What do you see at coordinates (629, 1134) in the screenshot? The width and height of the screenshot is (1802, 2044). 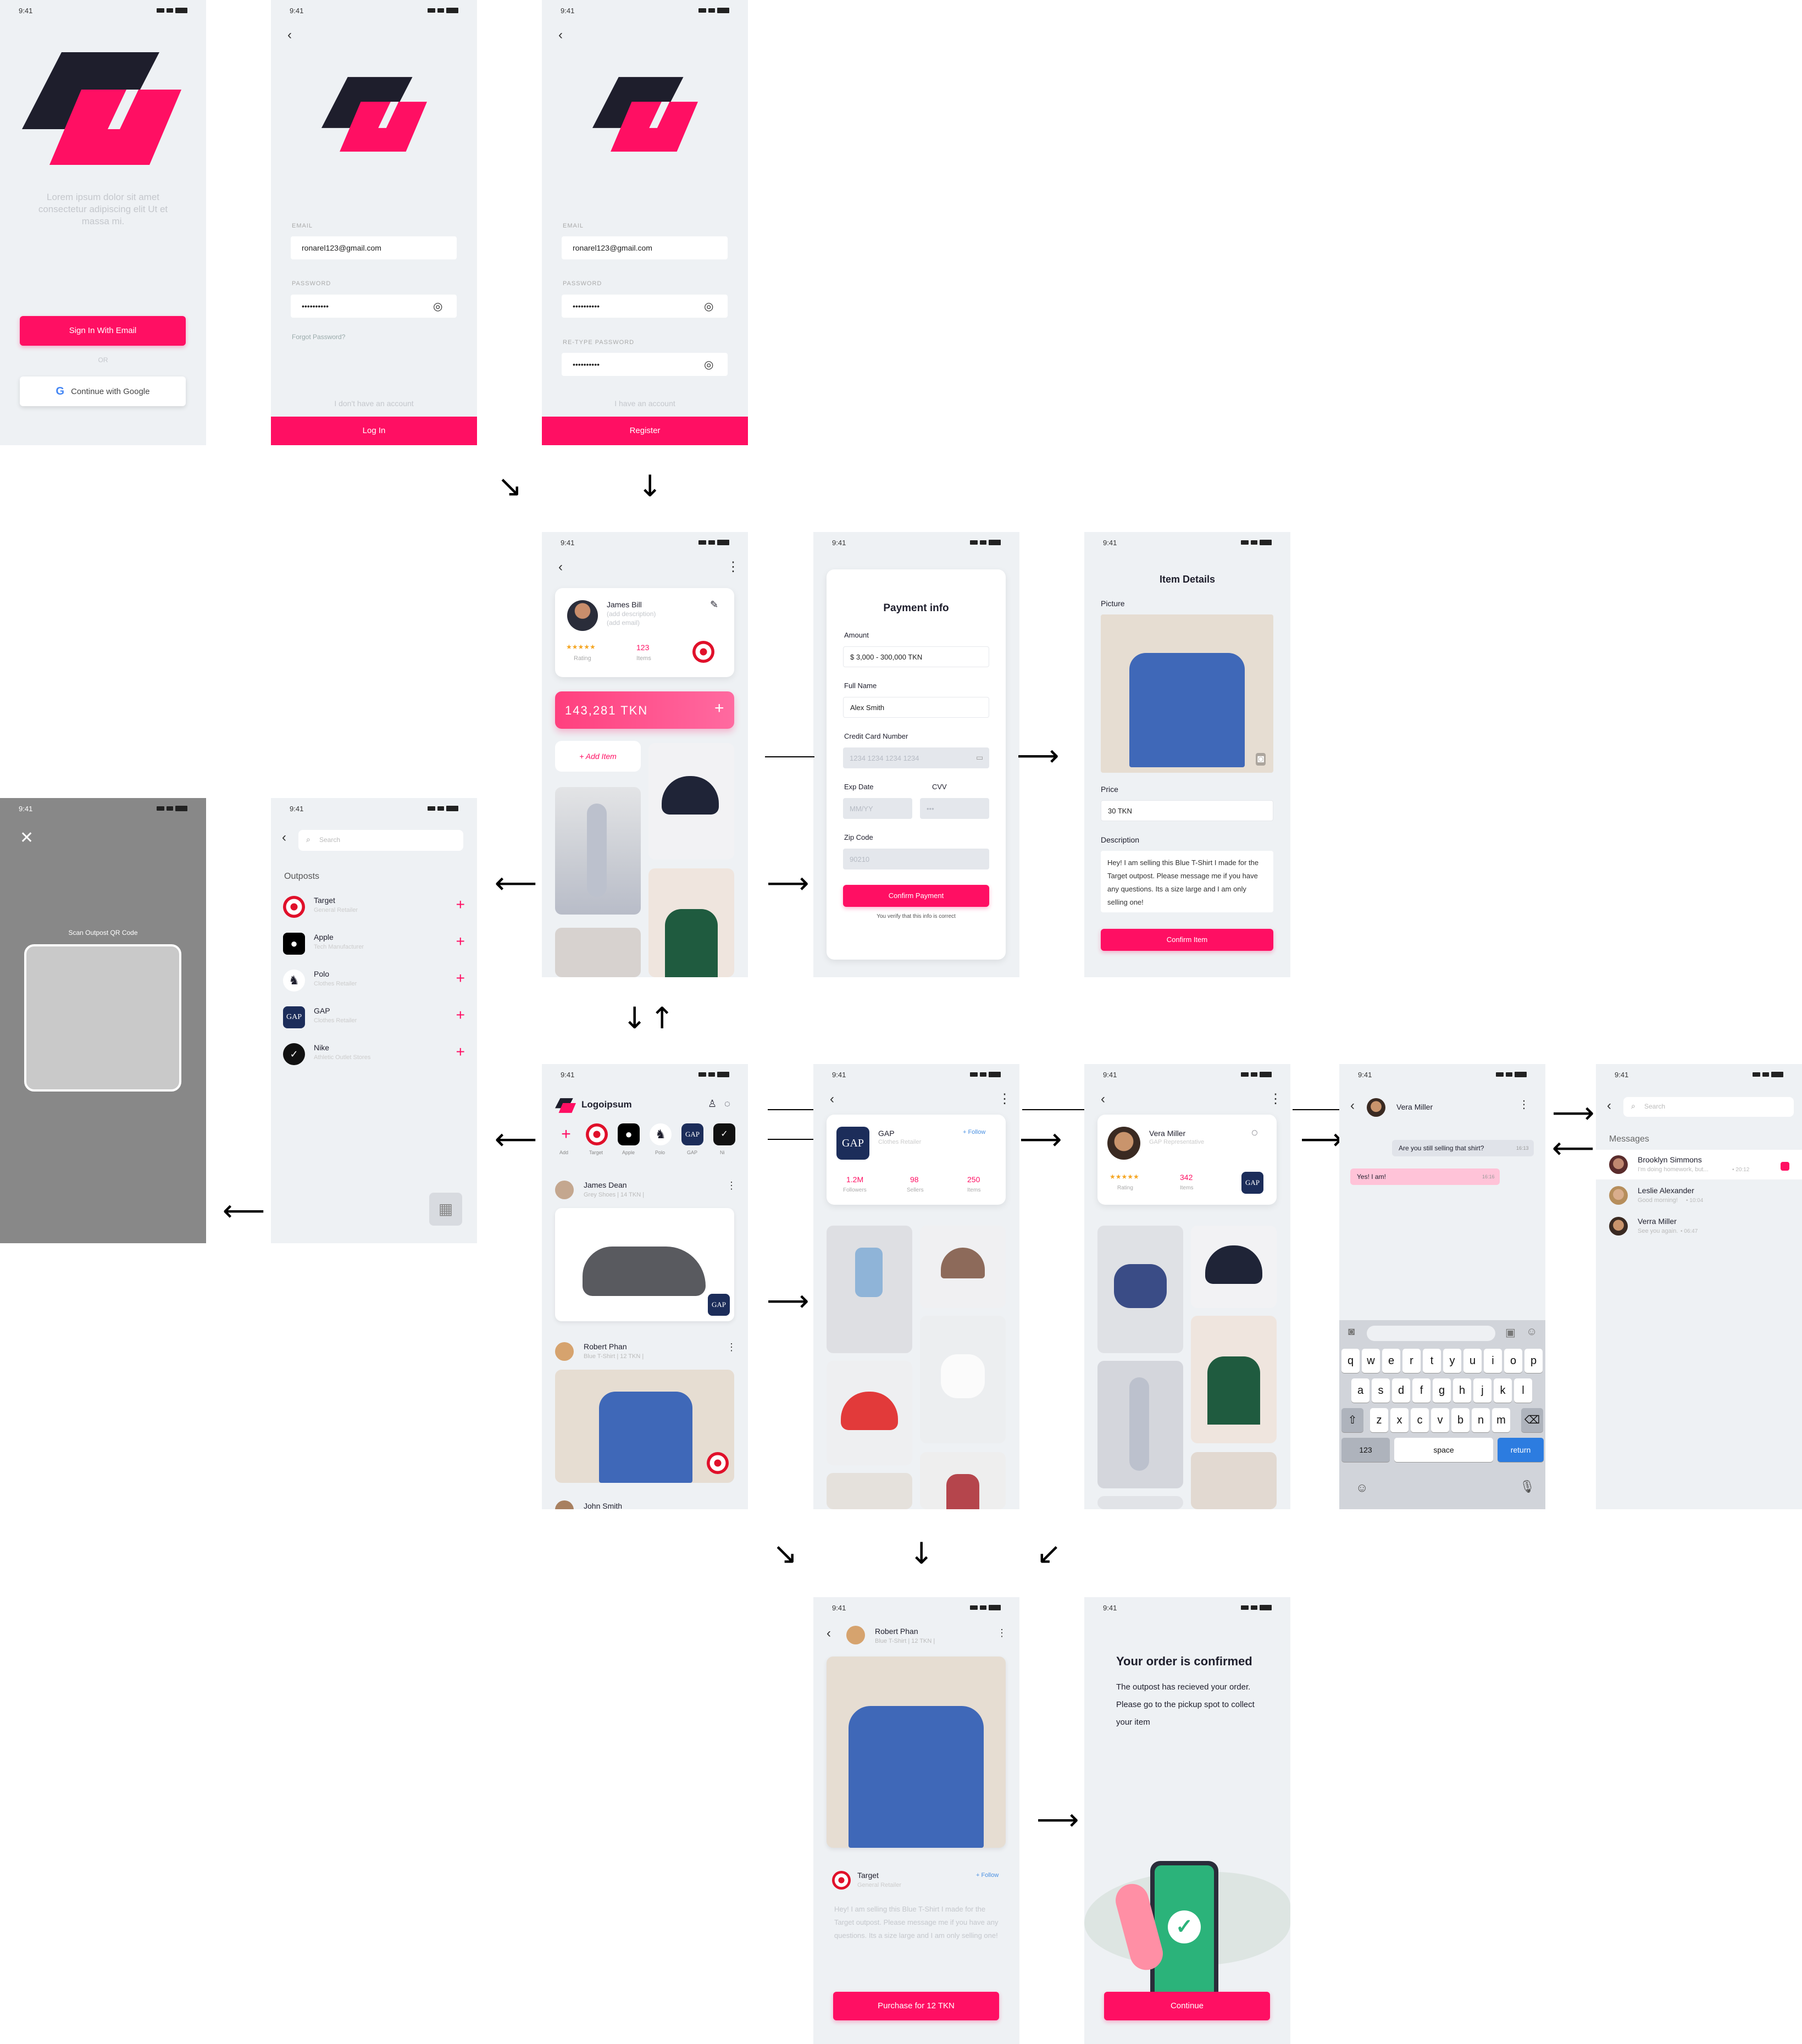 I see `apple-icon: ●` at bounding box center [629, 1134].